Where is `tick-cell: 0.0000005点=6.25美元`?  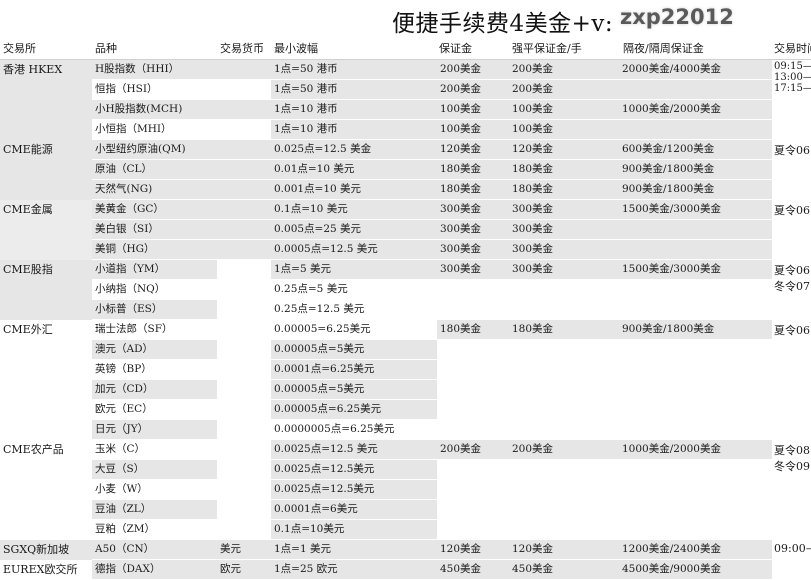
tick-cell: 0.0000005点=6.25美元 is located at coordinates (334, 429).